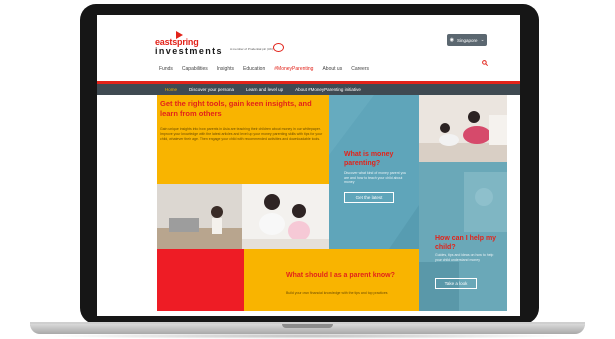 The image size is (615, 339). Describe the element at coordinates (456, 283) in the screenshot. I see `take-a-look-button: Take a look` at that location.